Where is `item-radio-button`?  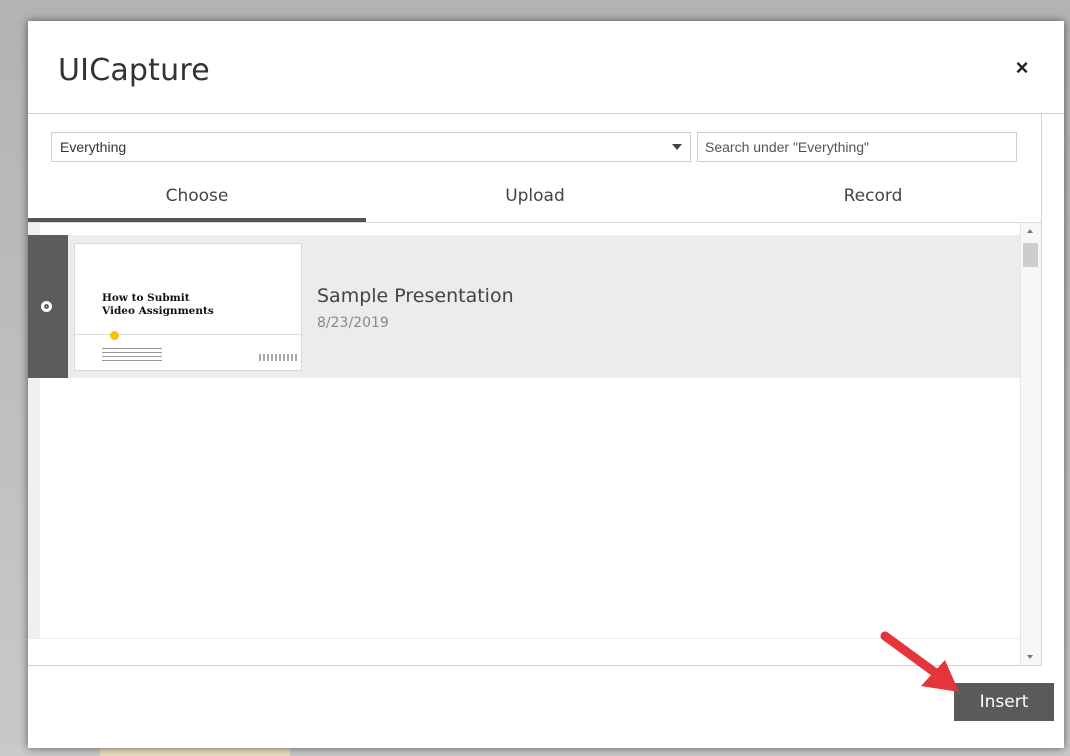 item-radio-button is located at coordinates (46, 306).